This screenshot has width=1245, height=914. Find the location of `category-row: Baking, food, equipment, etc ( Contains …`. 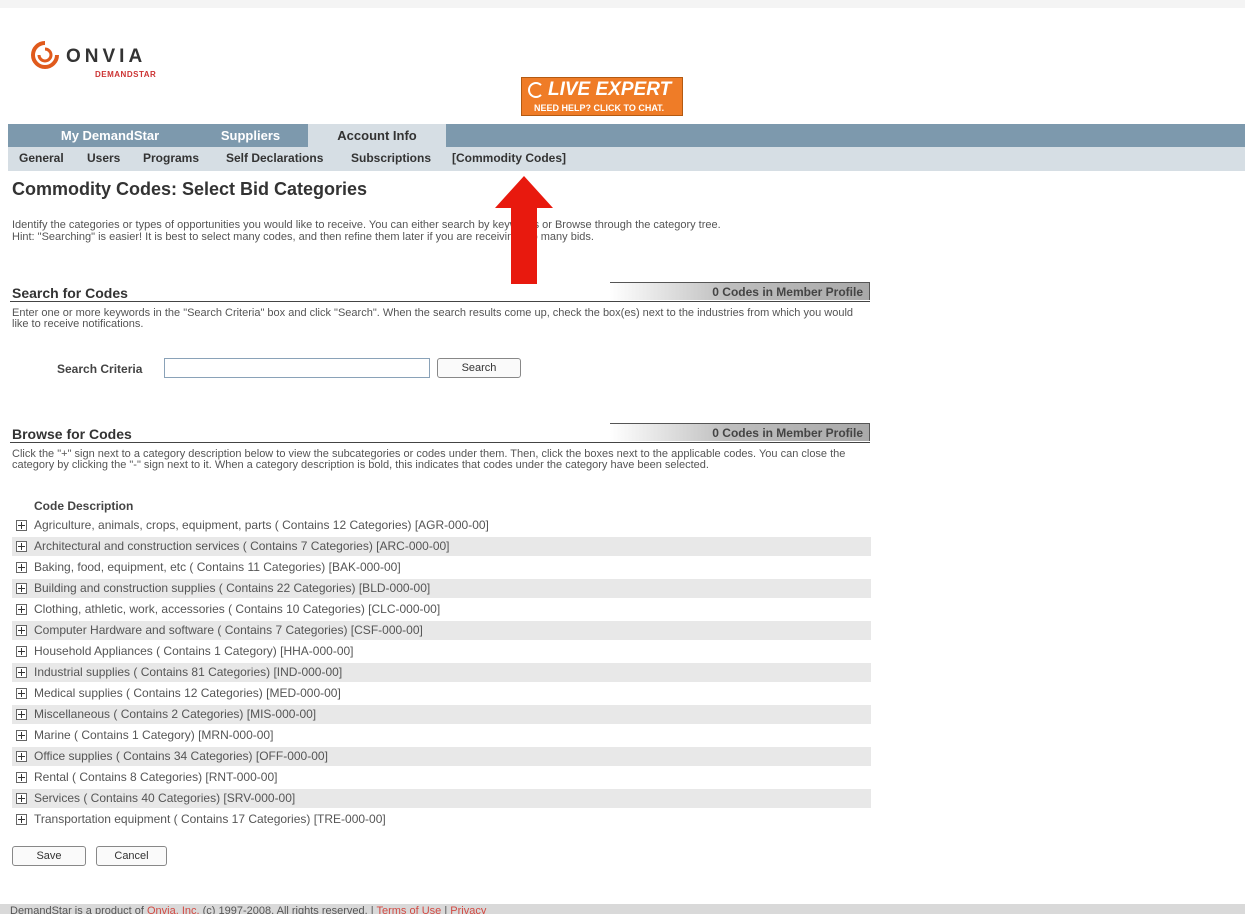

category-row: Baking, food, equipment, etc ( Contains … is located at coordinates (441, 567).